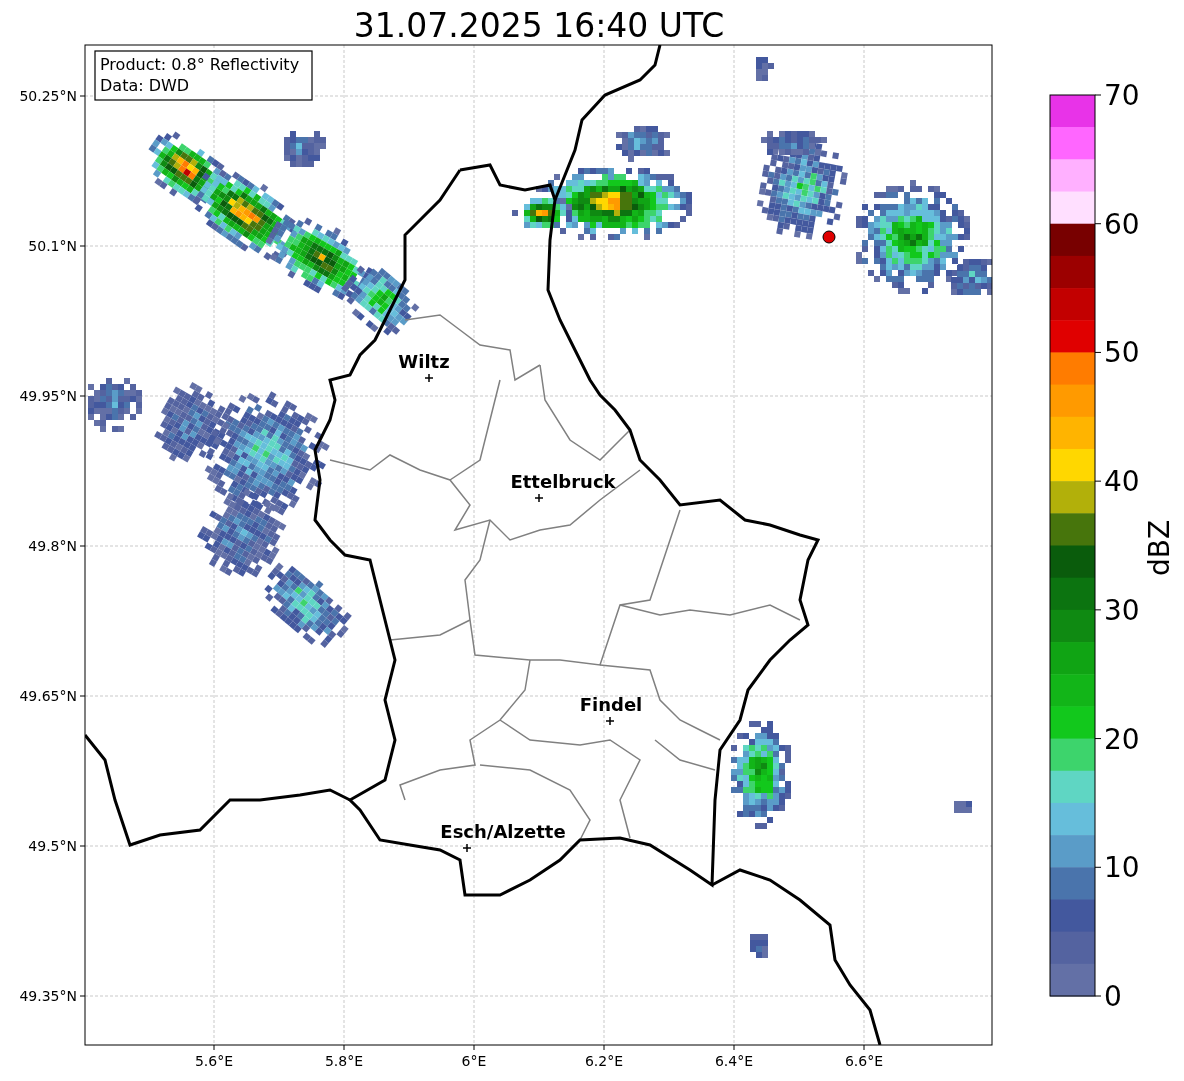 This screenshot has height=1081, width=1184. Describe the element at coordinates (563, 481) in the screenshot. I see `city-label: Ettelbruck` at that location.